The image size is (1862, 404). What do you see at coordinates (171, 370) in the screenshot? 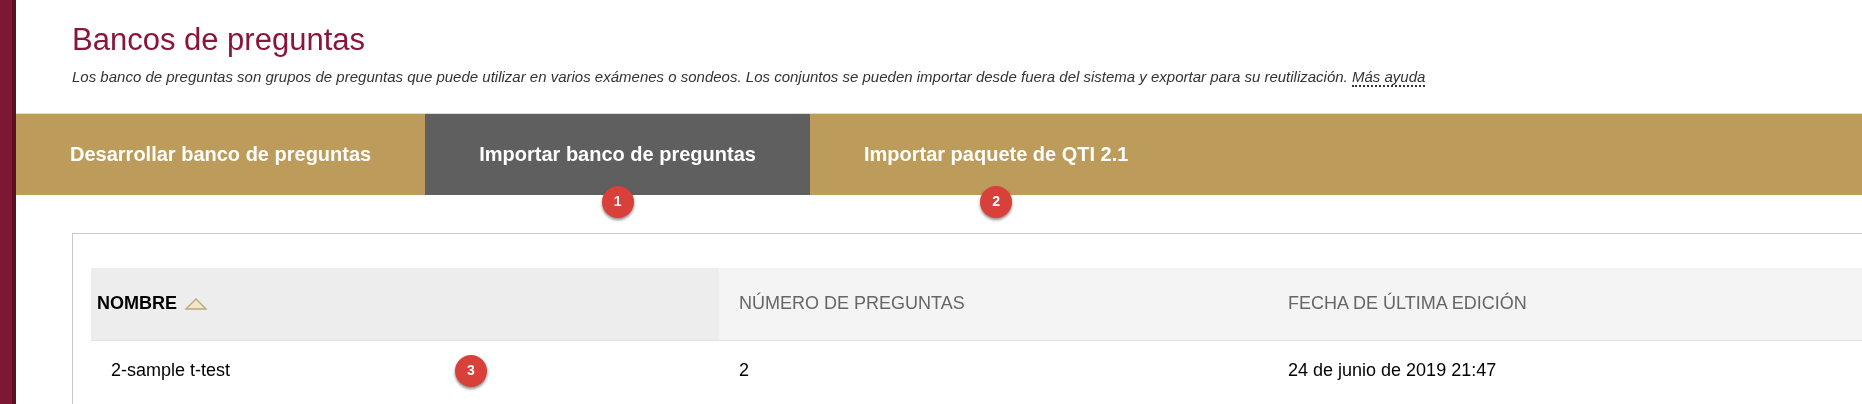
I see `table-cell-text: 2-sample t-test` at bounding box center [171, 370].